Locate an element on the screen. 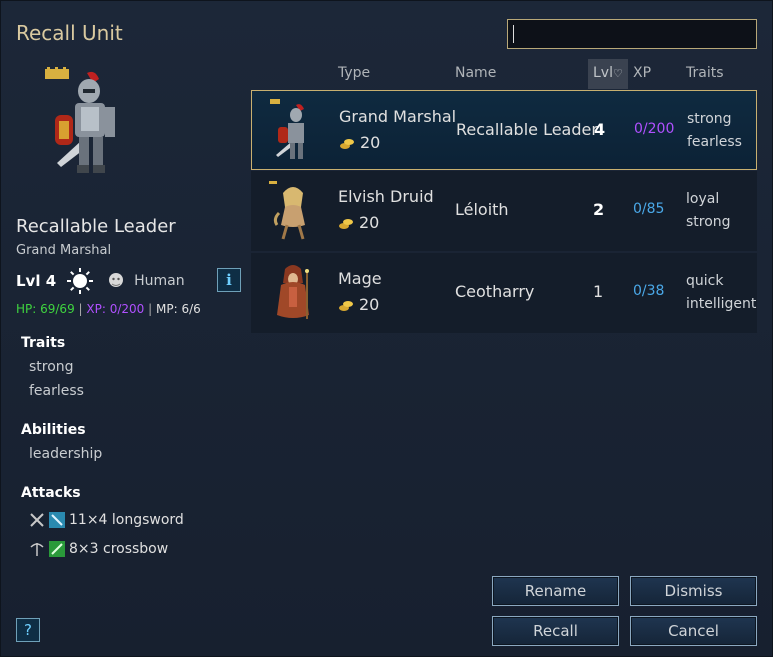  lawful-sun-icon is located at coordinates (80, 281).